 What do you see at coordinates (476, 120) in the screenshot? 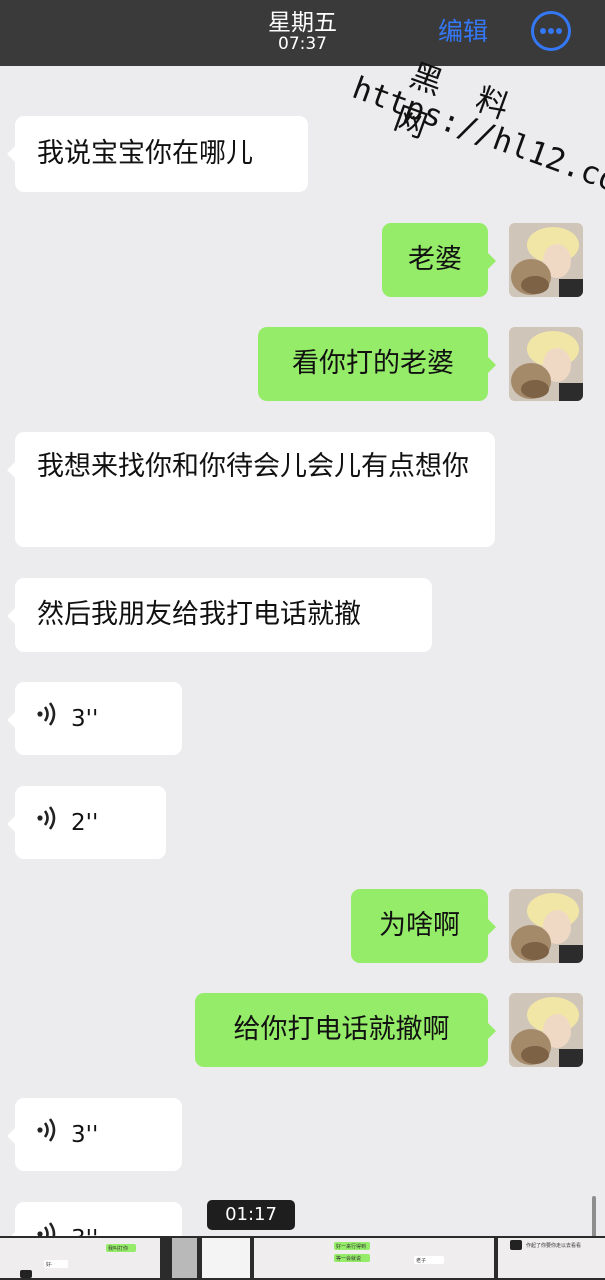
I see `watermark: 黑 料 网 https://hl12.co` at bounding box center [476, 120].